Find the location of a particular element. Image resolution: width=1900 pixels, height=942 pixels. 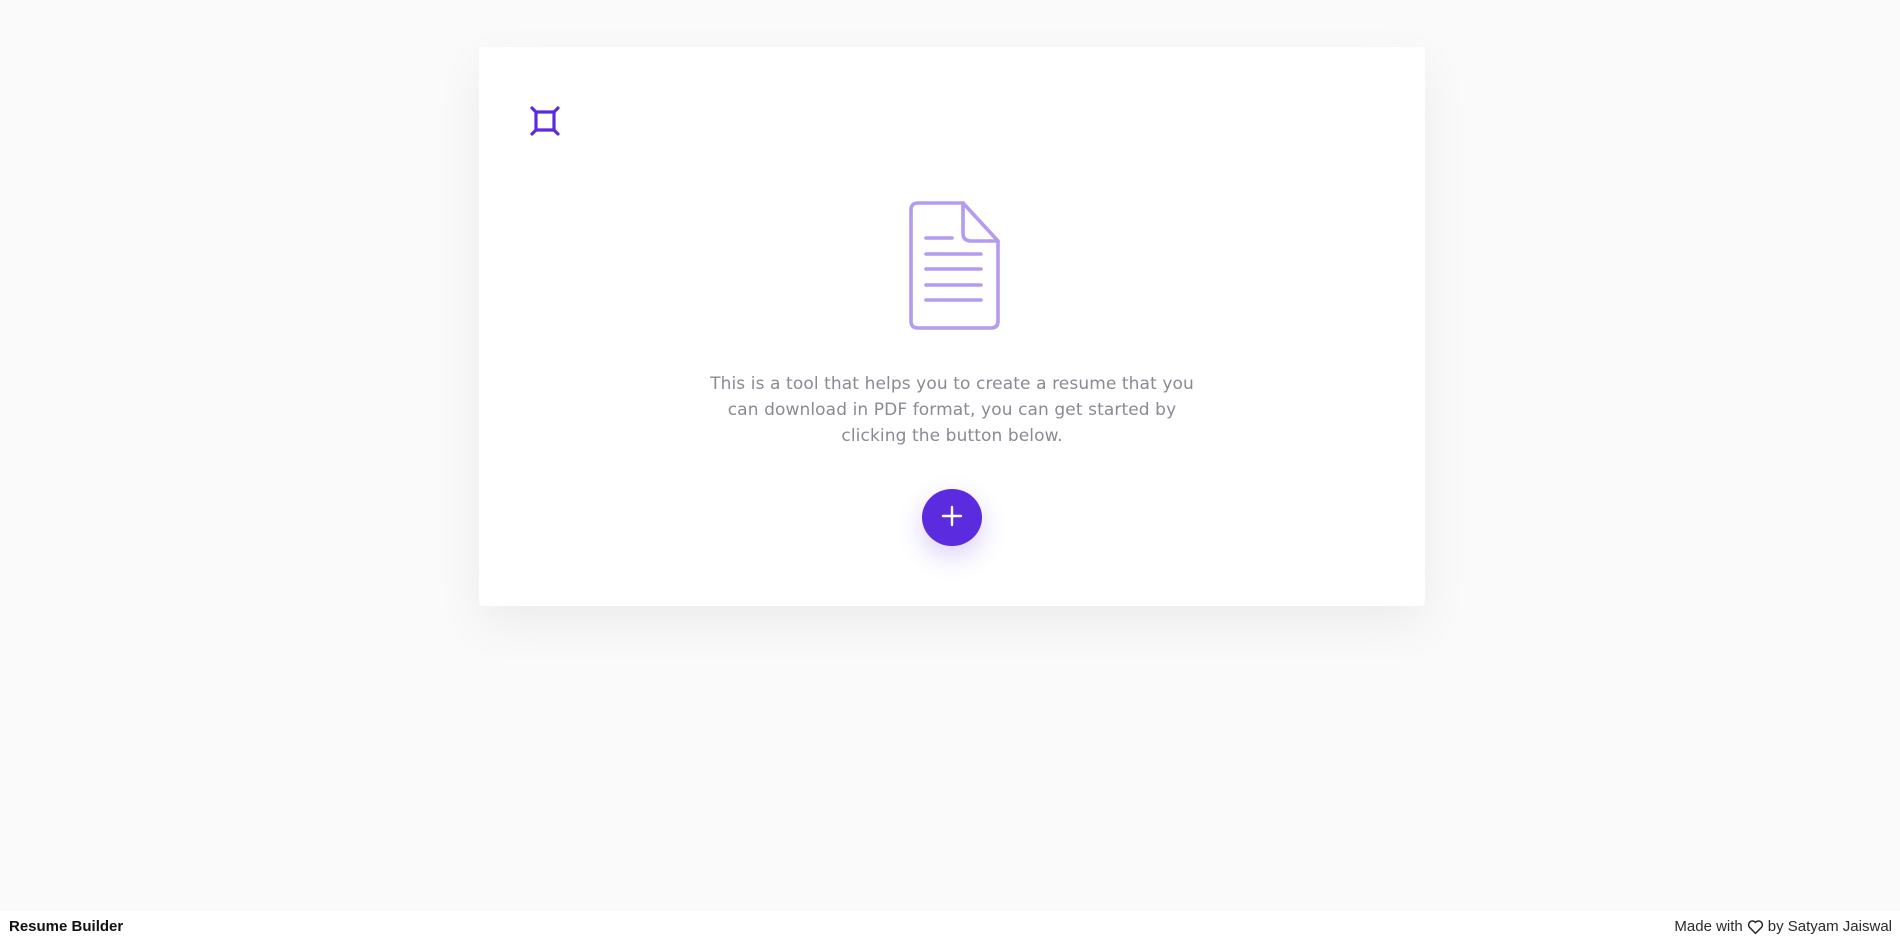

plus-icon is located at coordinates (952, 517).